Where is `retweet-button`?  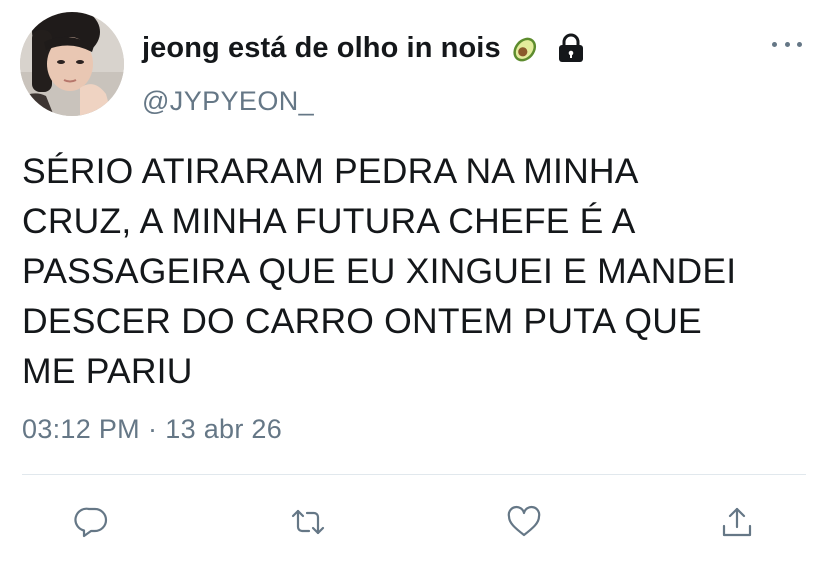 retweet-button is located at coordinates (308, 522).